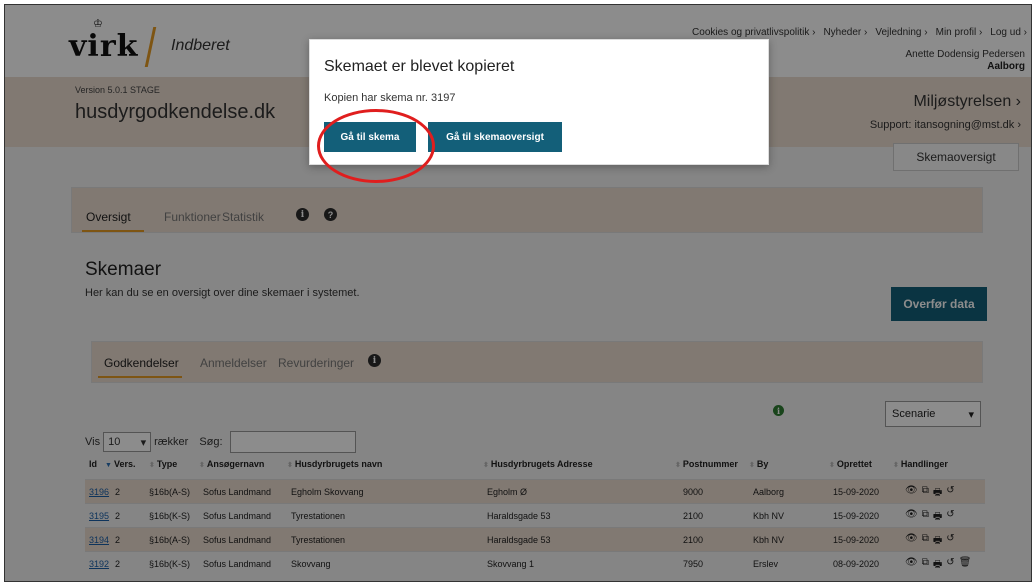 The width and height of the screenshot is (1036, 585). I want to click on highlight-circle, so click(376, 146).